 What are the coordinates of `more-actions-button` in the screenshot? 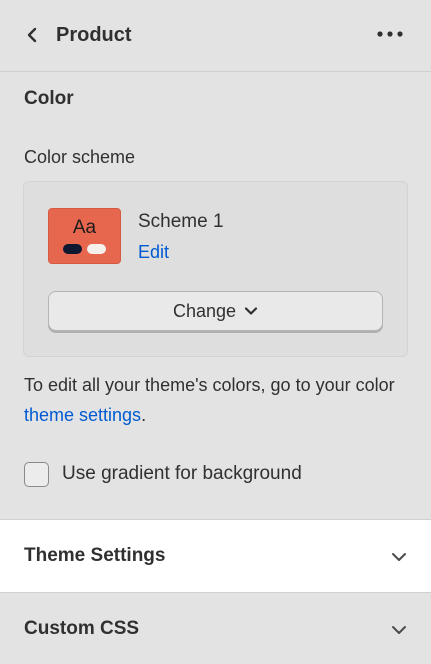 It's located at (390, 34).